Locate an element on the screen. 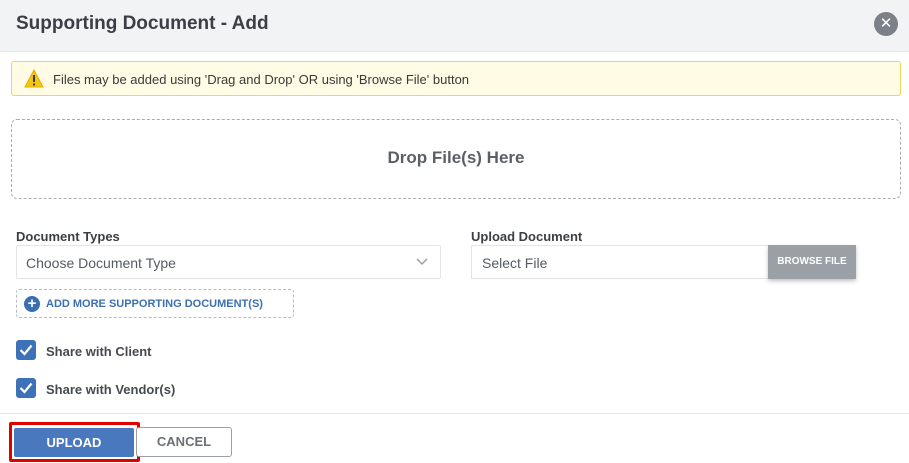  close-icon: ✕ is located at coordinates (886, 24).